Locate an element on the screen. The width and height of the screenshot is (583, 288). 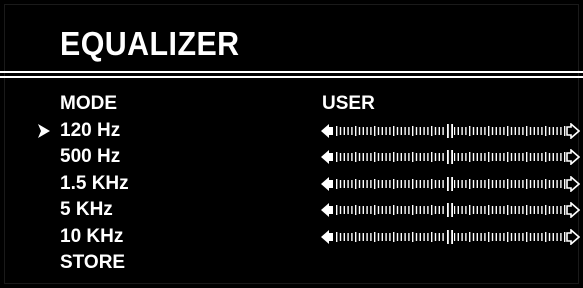
menu-row-120-hz: 120 Hz is located at coordinates (291, 133).